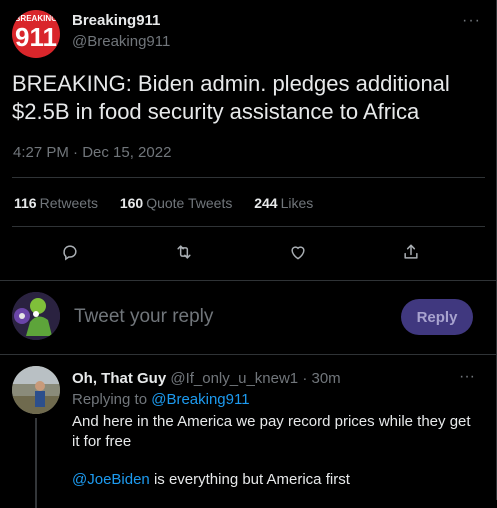 This screenshot has width=497, height=508. What do you see at coordinates (248, 318) in the screenshot?
I see `compose-reply: Tweet your reply Reply` at bounding box center [248, 318].